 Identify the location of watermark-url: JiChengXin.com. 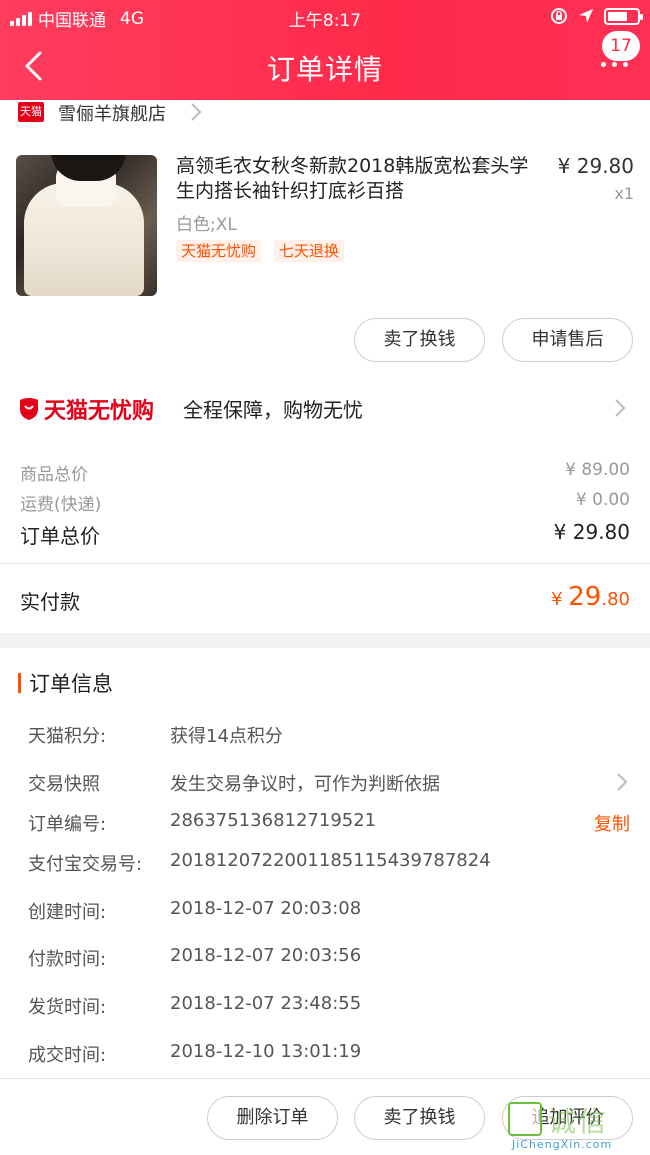
(562, 1144).